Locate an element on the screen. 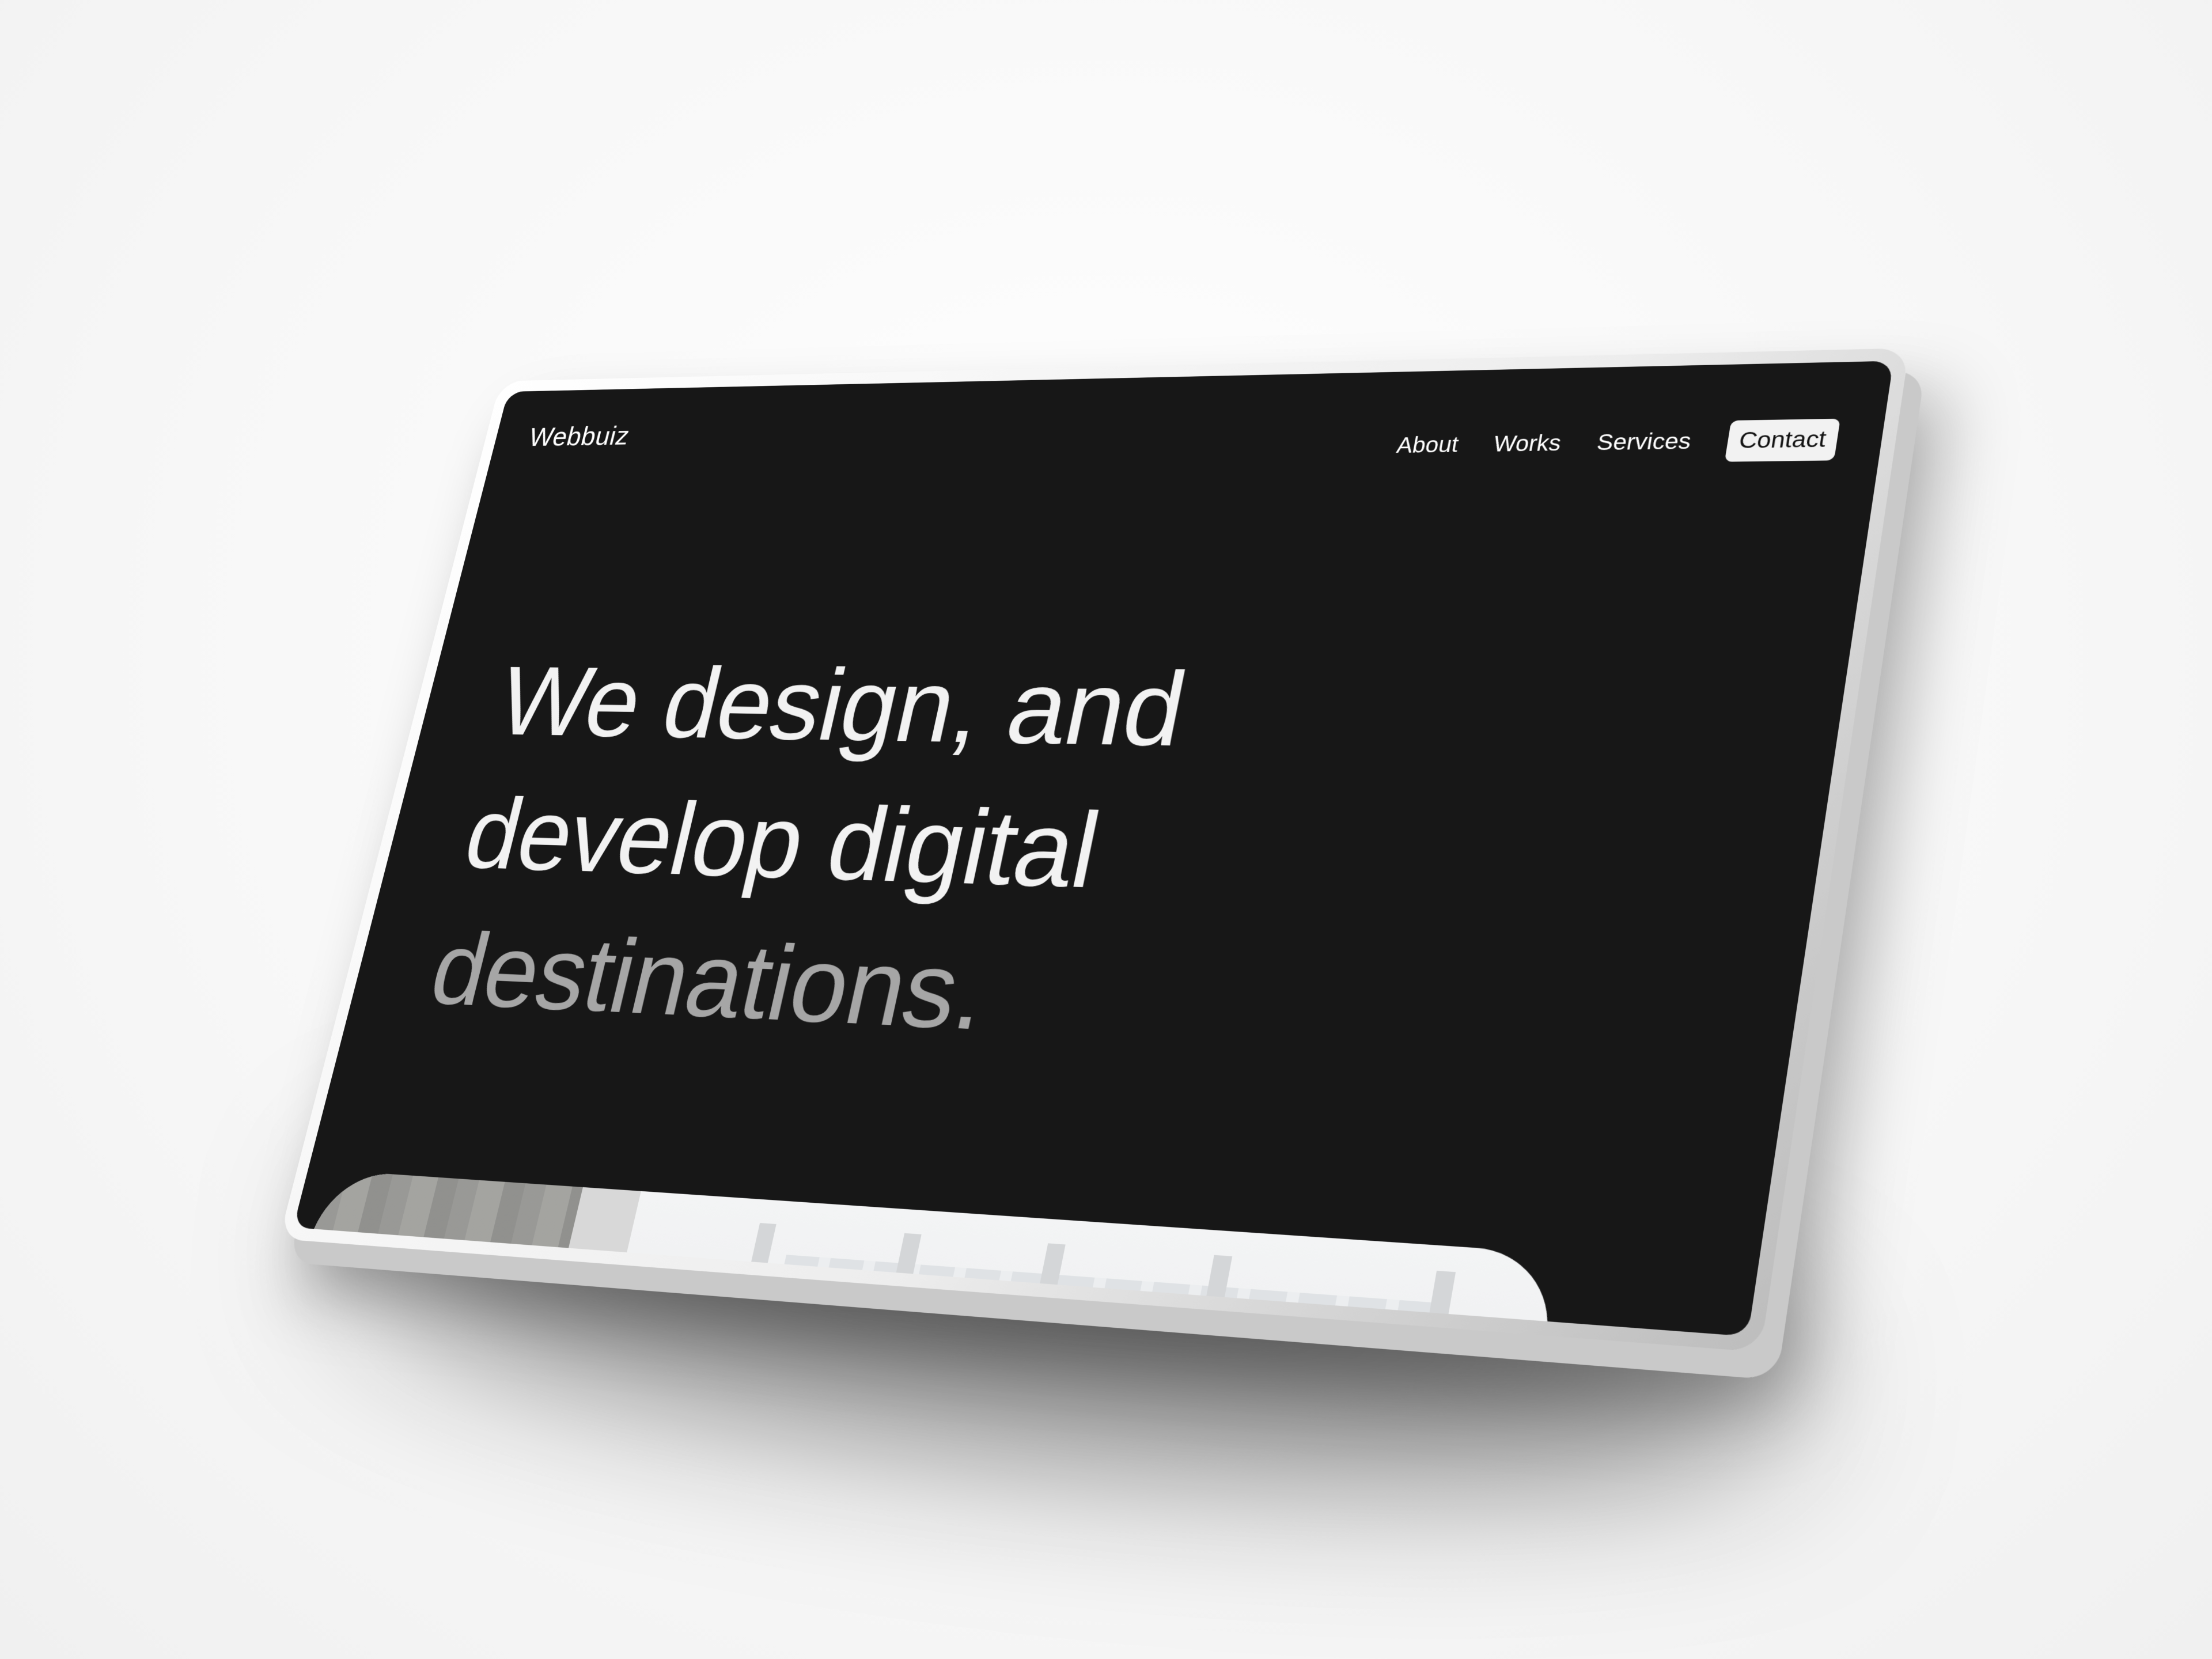 This screenshot has height=1659, width=2212. hero-line-3: destinations. is located at coordinates (709, 981).